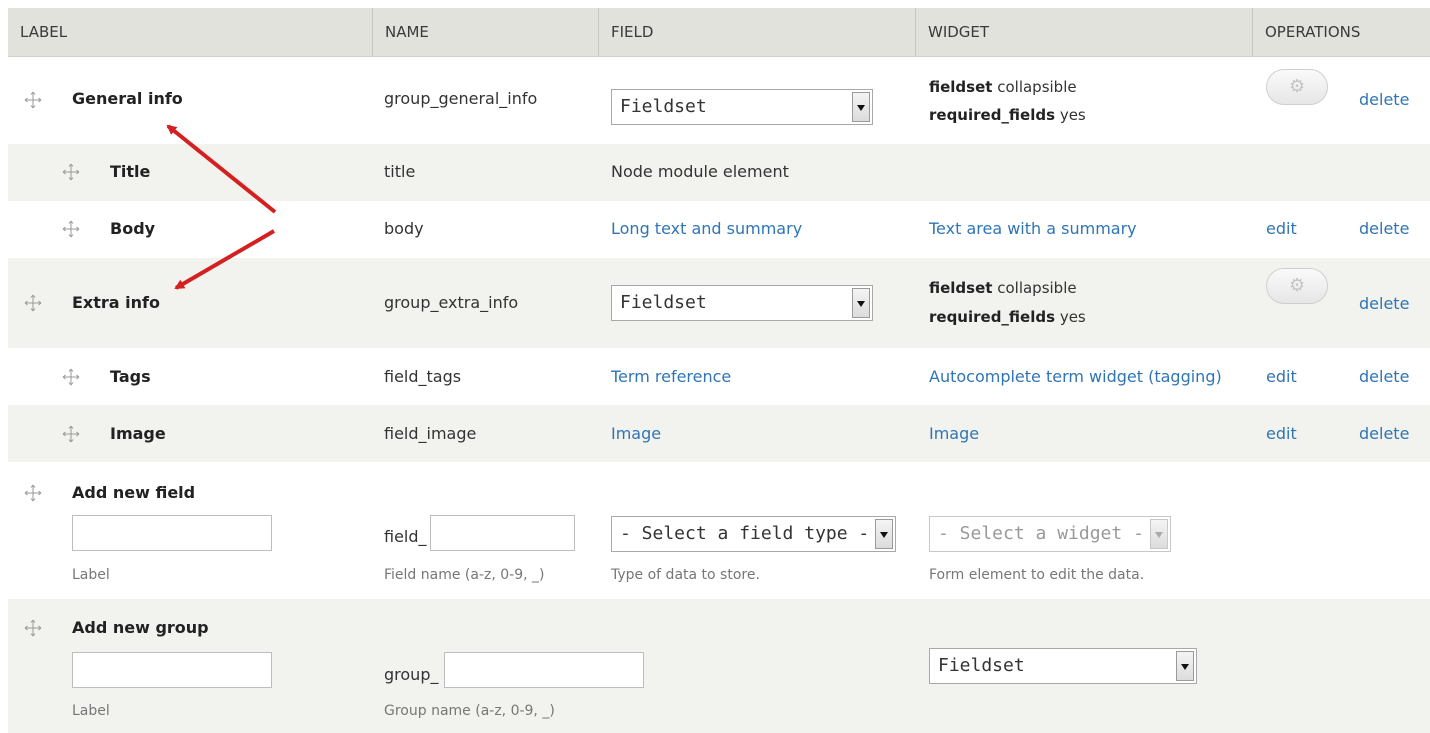 The height and width of the screenshot is (733, 1430). I want to click on new-field-name-input, so click(502, 533).